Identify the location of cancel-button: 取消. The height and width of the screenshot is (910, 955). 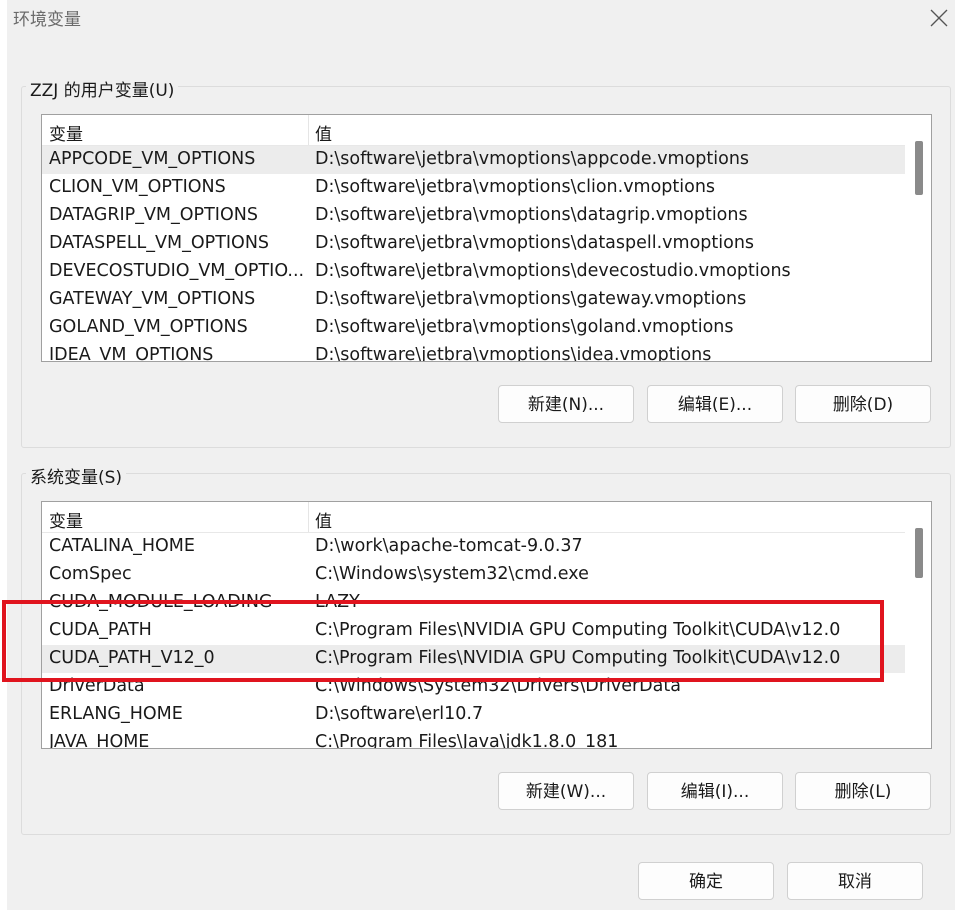
(855, 881).